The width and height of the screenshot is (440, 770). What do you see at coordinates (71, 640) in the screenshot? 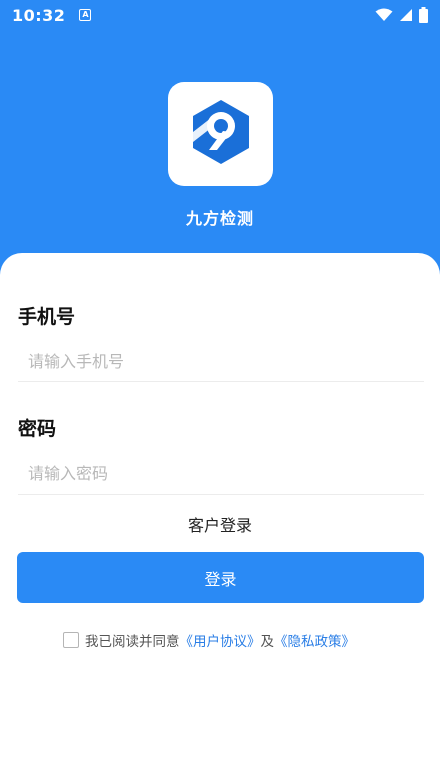
I see `agreement-checkbox` at bounding box center [71, 640].